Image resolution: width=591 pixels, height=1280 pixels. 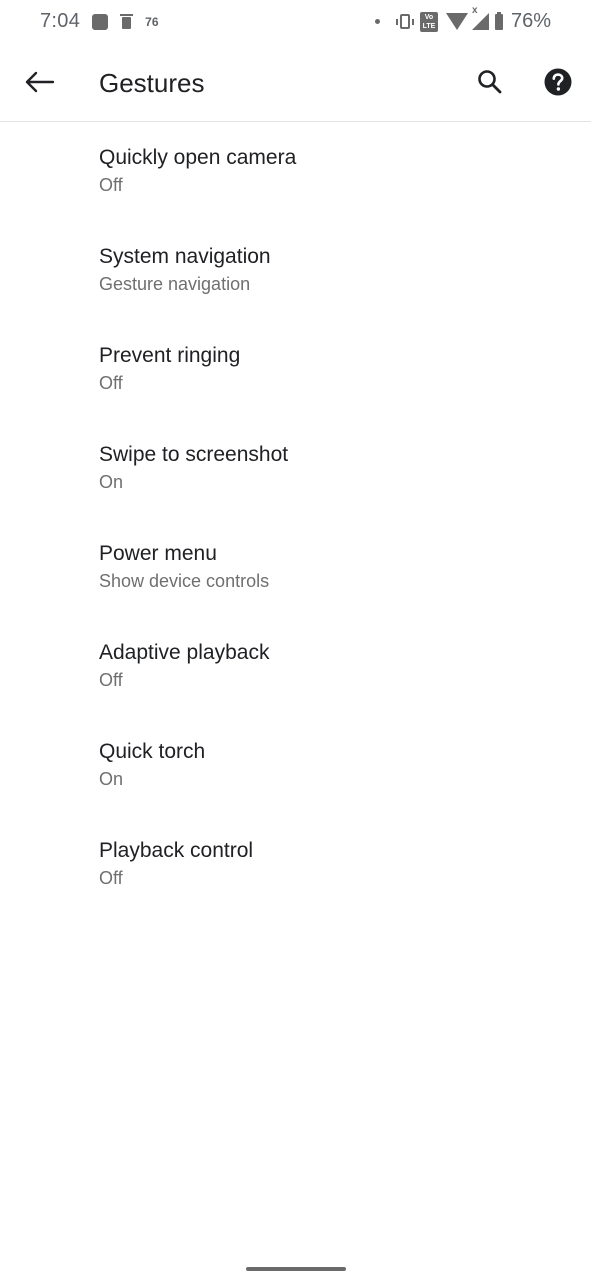 I want to click on back-button, so click(x=40, y=82).